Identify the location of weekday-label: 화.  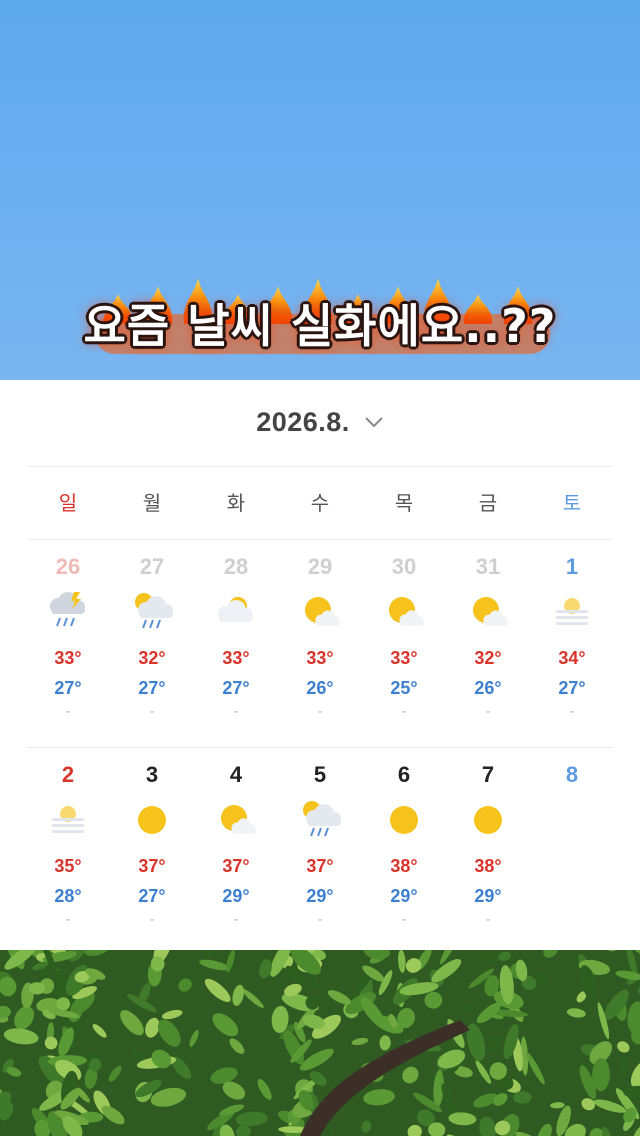
(236, 503).